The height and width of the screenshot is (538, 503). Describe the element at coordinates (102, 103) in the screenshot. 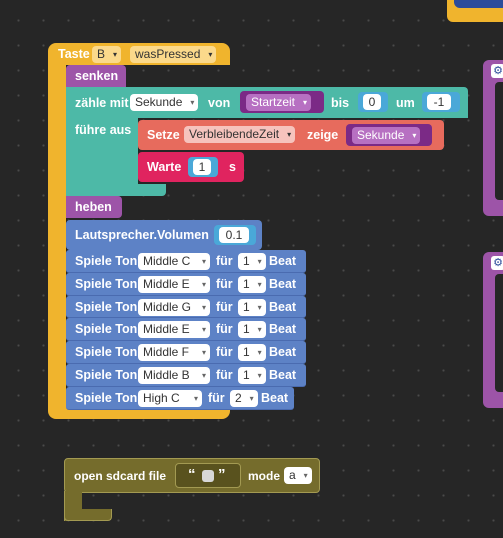

I see `loop-label: zähle mit` at that location.